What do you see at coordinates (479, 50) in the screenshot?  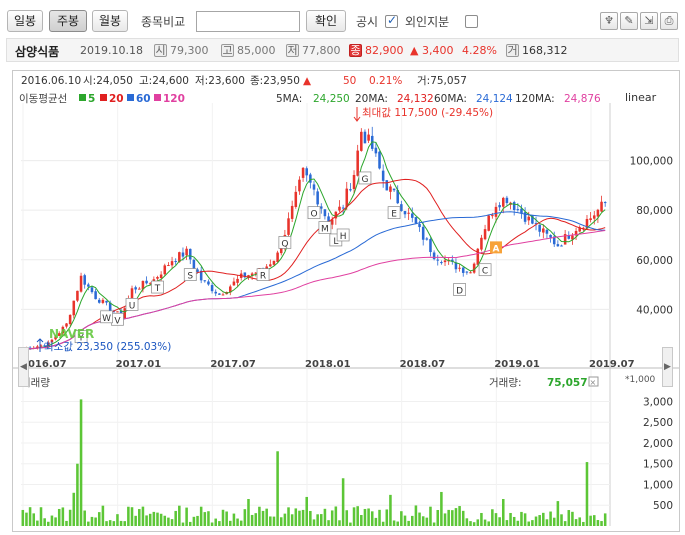 I see `price-change-percent: 4.28%` at bounding box center [479, 50].